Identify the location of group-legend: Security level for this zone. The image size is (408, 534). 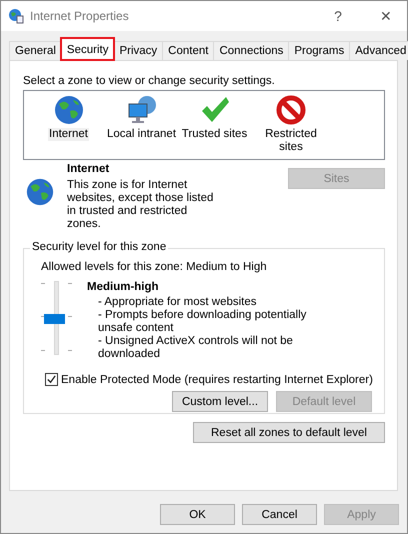
(99, 247).